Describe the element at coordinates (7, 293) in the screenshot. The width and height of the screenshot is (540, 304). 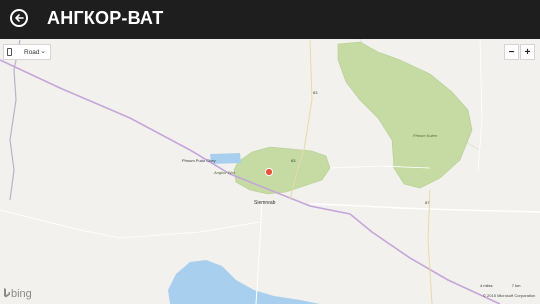
I see `bing-b-icon` at that location.